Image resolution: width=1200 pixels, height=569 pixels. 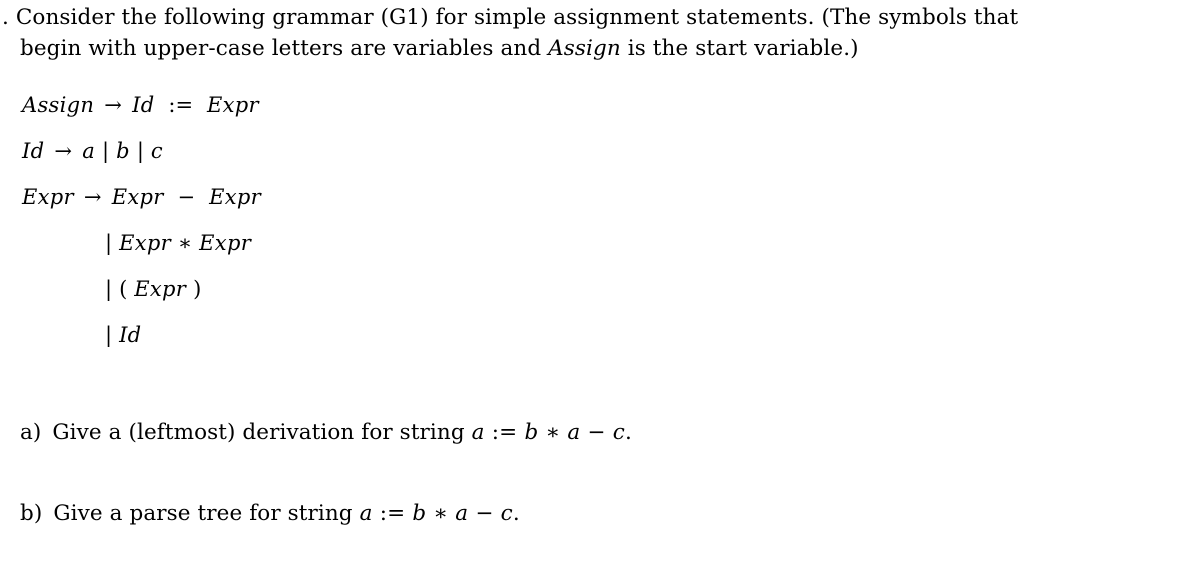 What do you see at coordinates (531, 432) in the screenshot?
I see `expr-a-var2: b` at bounding box center [531, 432].